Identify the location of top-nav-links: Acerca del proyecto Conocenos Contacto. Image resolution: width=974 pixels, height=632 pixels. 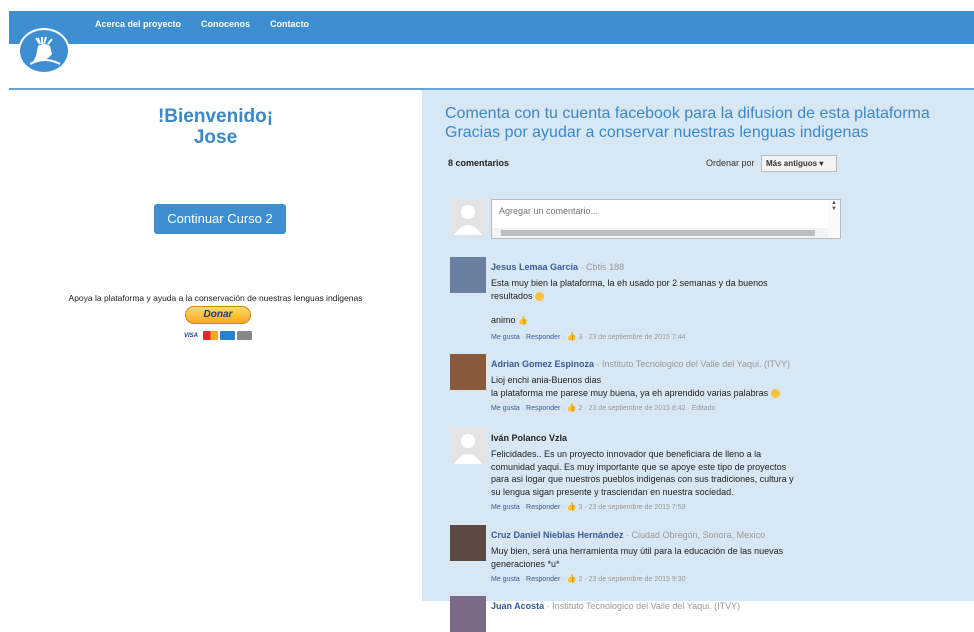
(212, 24).